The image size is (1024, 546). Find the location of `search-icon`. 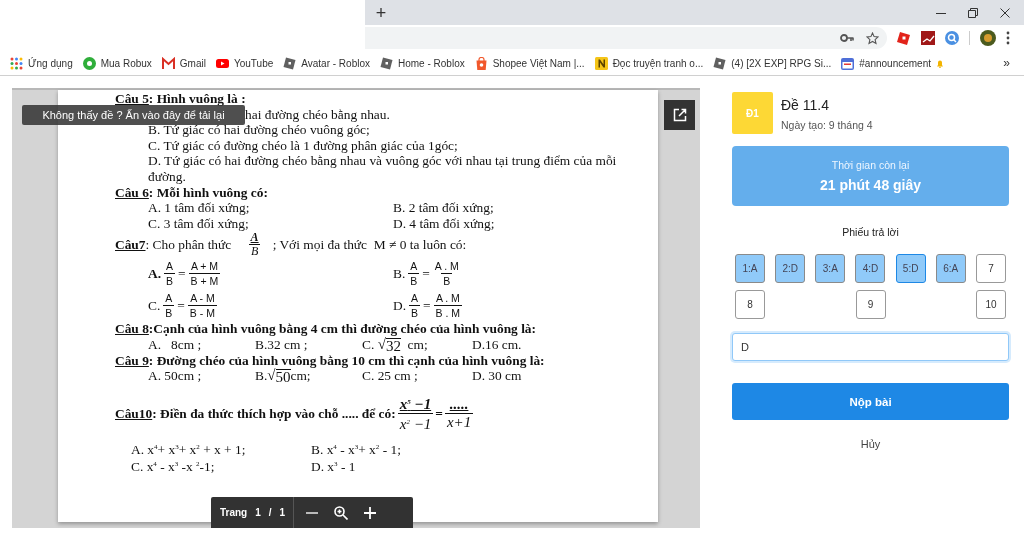

search-icon is located at coordinates (952, 38).